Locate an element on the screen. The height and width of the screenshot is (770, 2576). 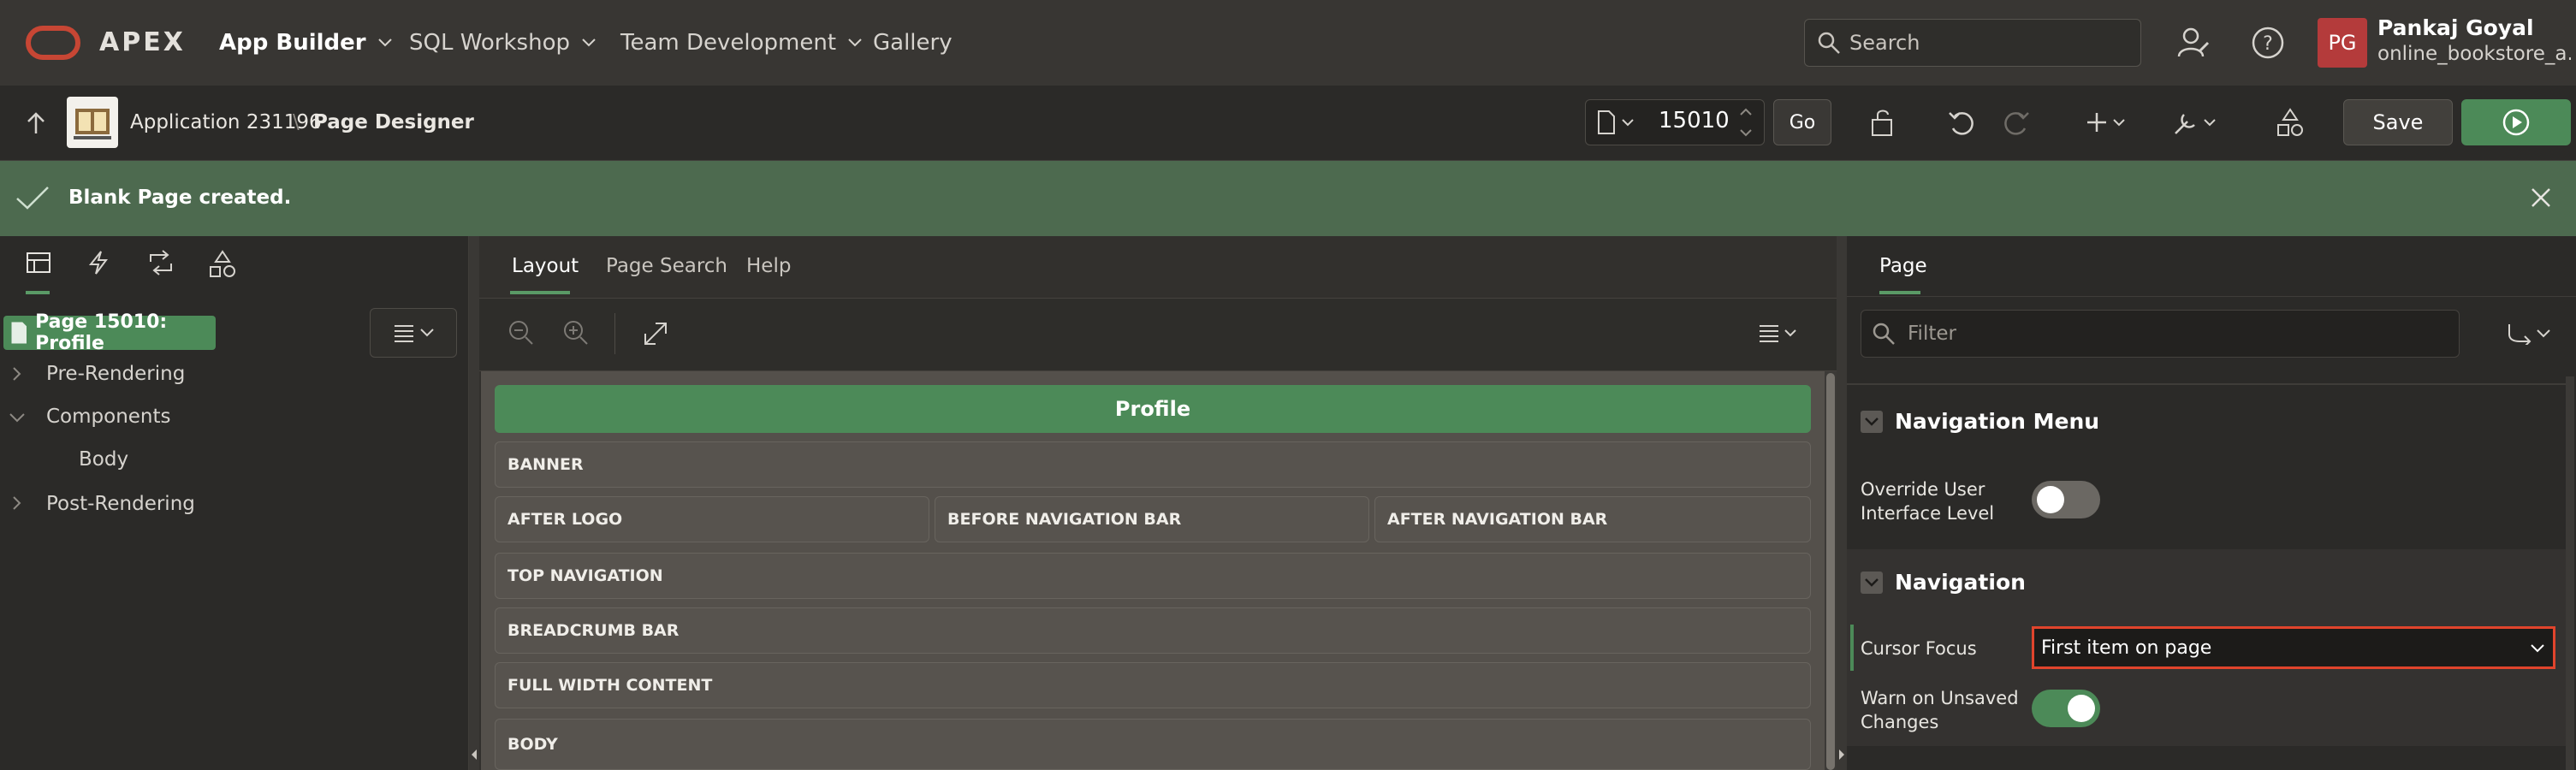
override-ui-level-label: Override User Interface Level is located at coordinates (1928, 501).